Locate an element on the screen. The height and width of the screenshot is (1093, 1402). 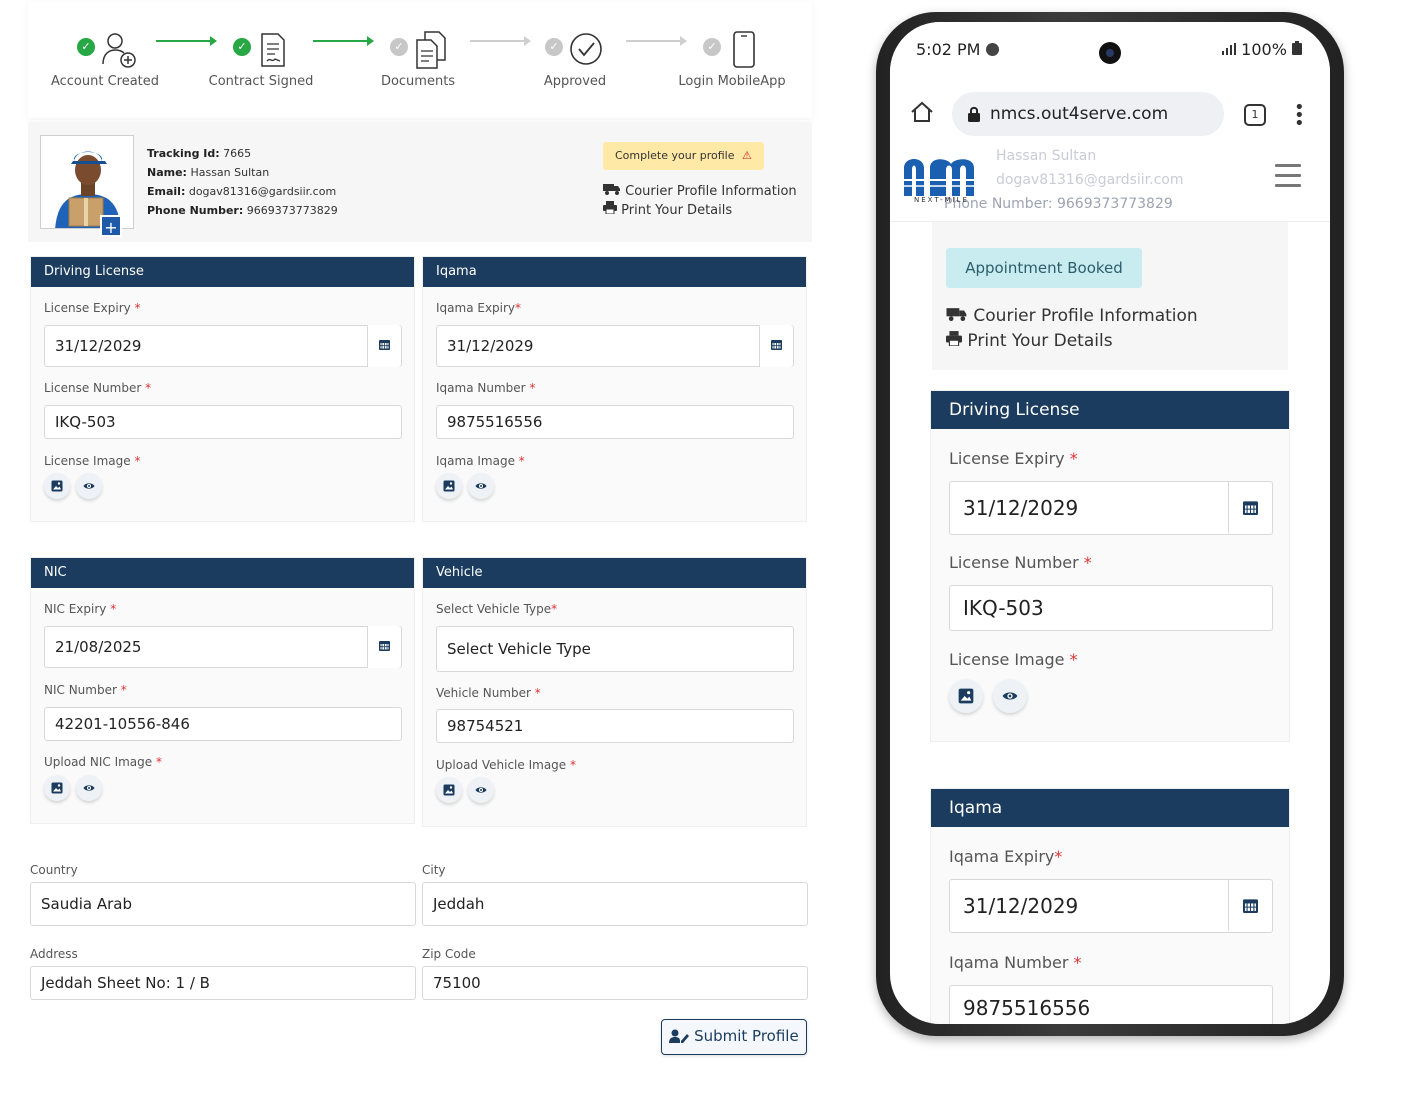
add-photo-button: + is located at coordinates (111, 226).